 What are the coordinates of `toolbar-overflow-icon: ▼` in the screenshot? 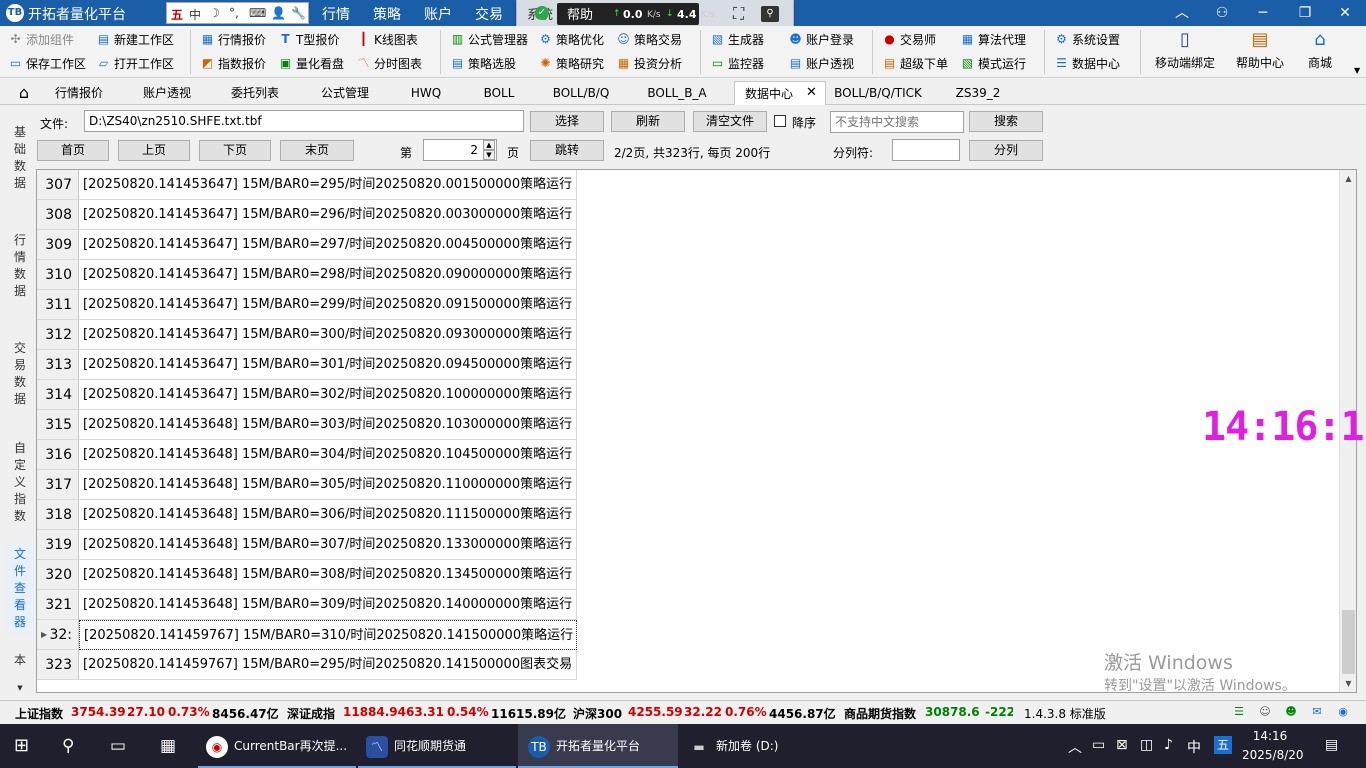 It's located at (1357, 70).